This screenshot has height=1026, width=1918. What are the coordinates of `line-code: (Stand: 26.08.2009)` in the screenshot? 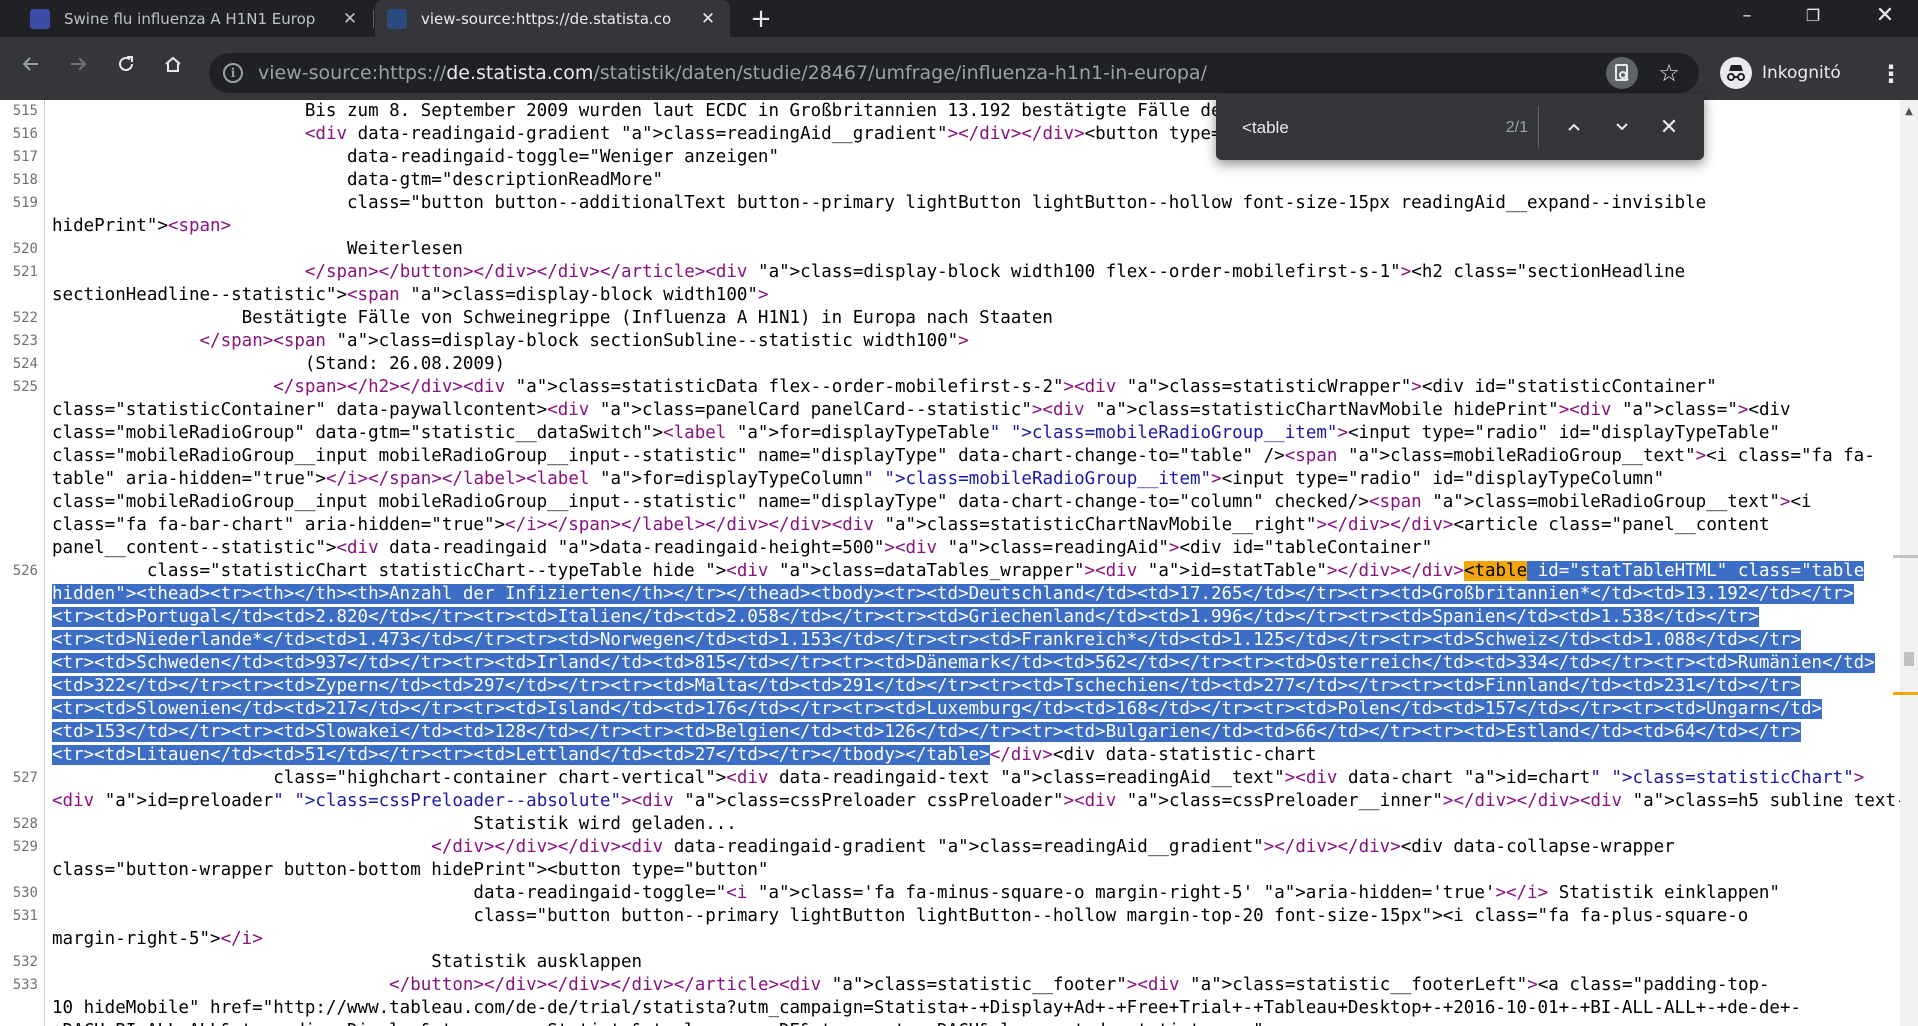 It's located at (279, 364).